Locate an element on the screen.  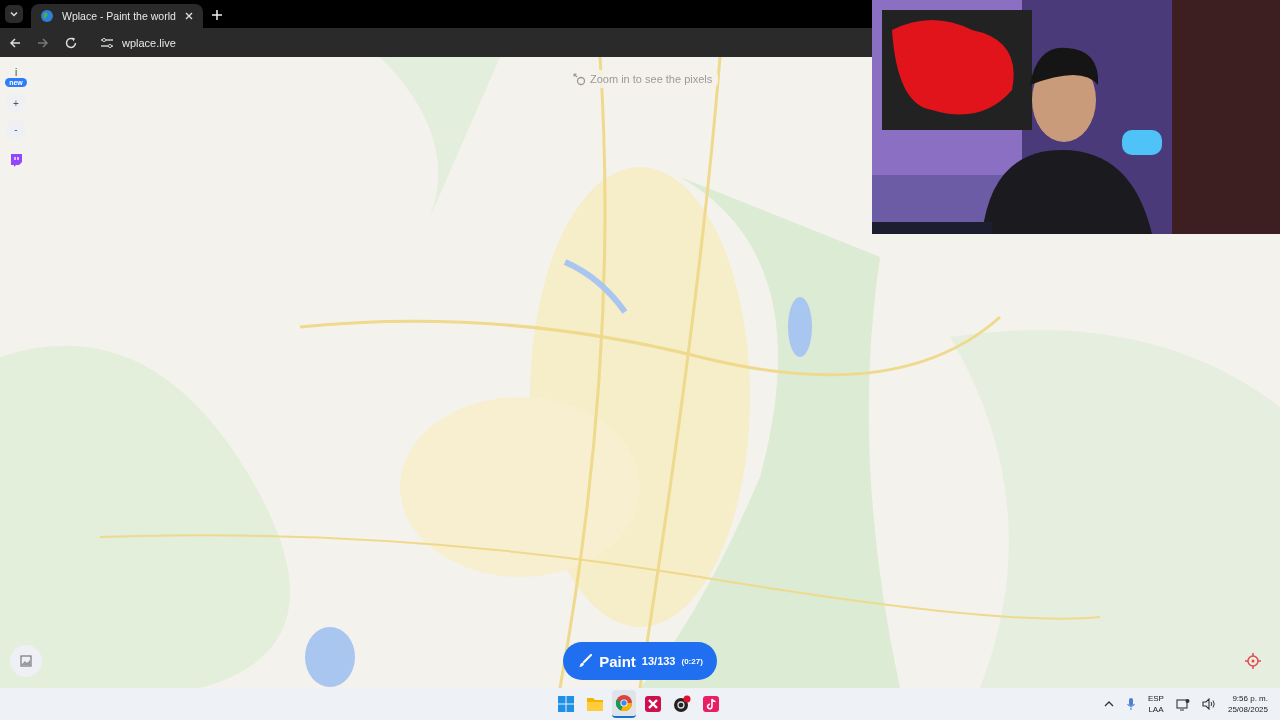
new-tab-icon is located at coordinates (217, 15).